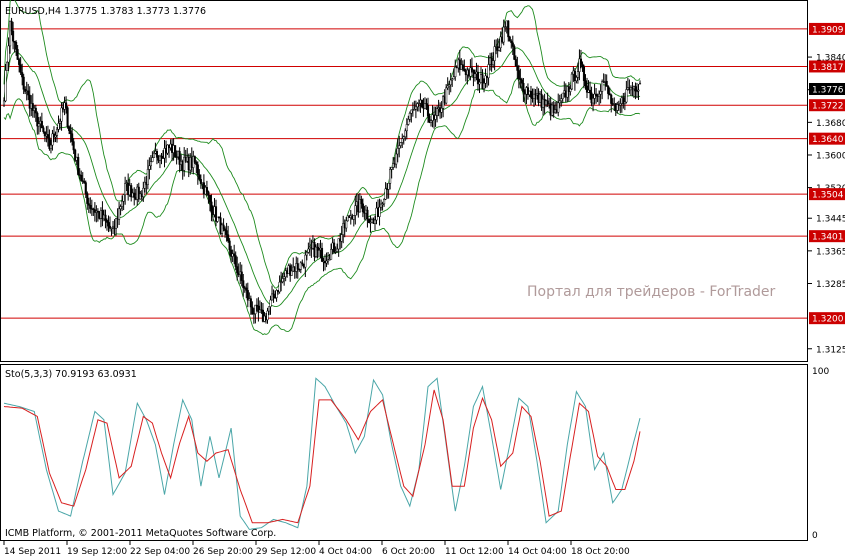 This screenshot has height=558, width=845. What do you see at coordinates (830, 220) in the screenshot?
I see `price-tick-label-5: 1.3445` at bounding box center [830, 220].